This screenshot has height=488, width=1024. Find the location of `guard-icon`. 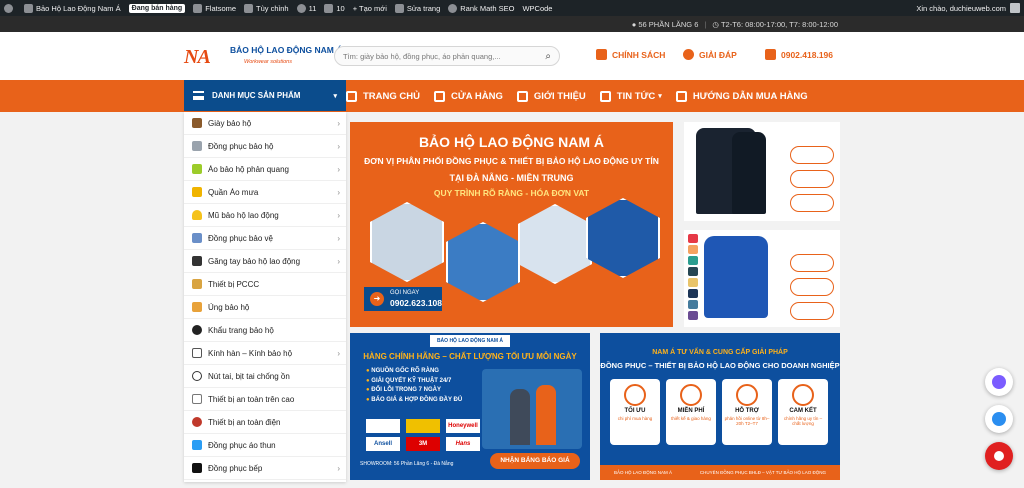

guard-icon is located at coordinates (197, 238).